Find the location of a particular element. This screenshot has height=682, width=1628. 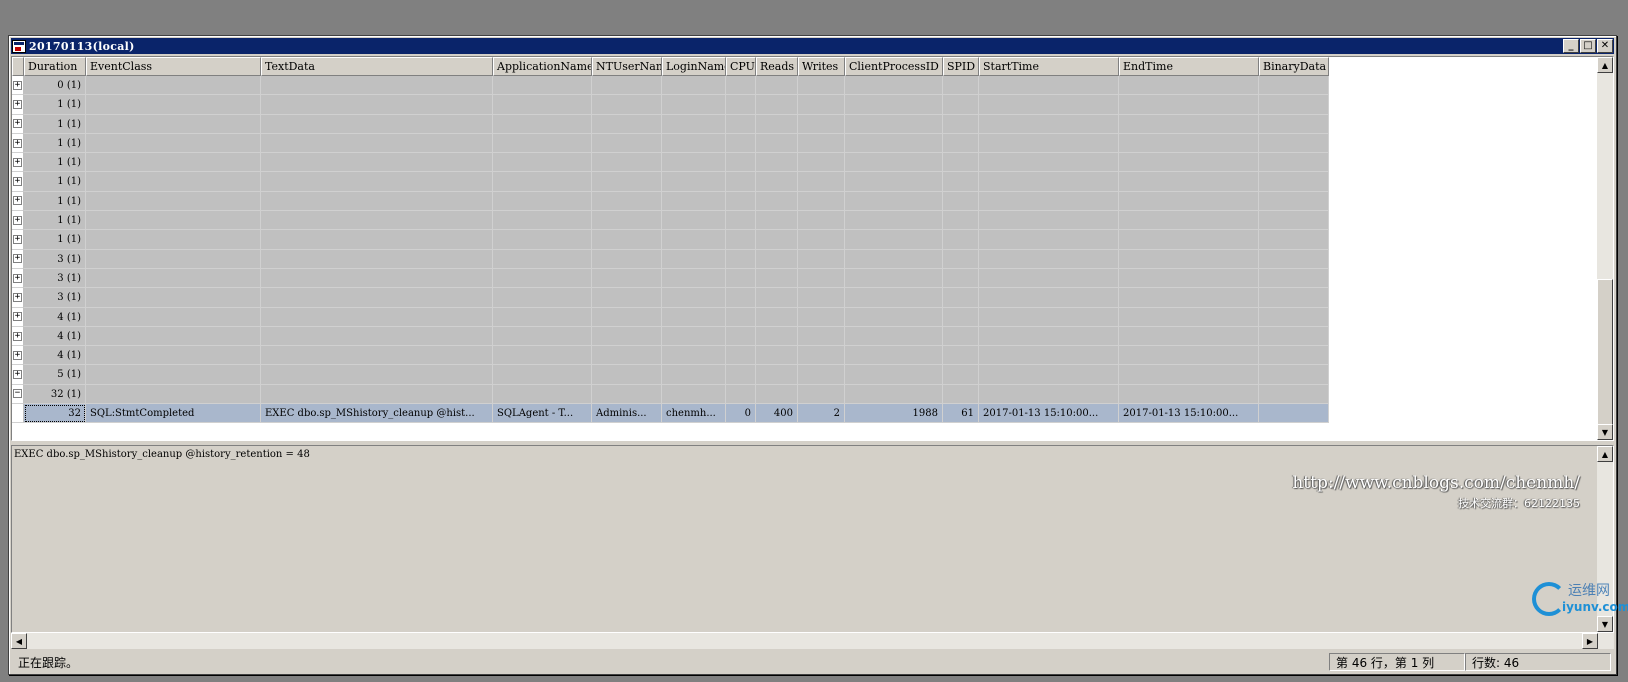

cell-clientprocessid: 1988 is located at coordinates (894, 414).